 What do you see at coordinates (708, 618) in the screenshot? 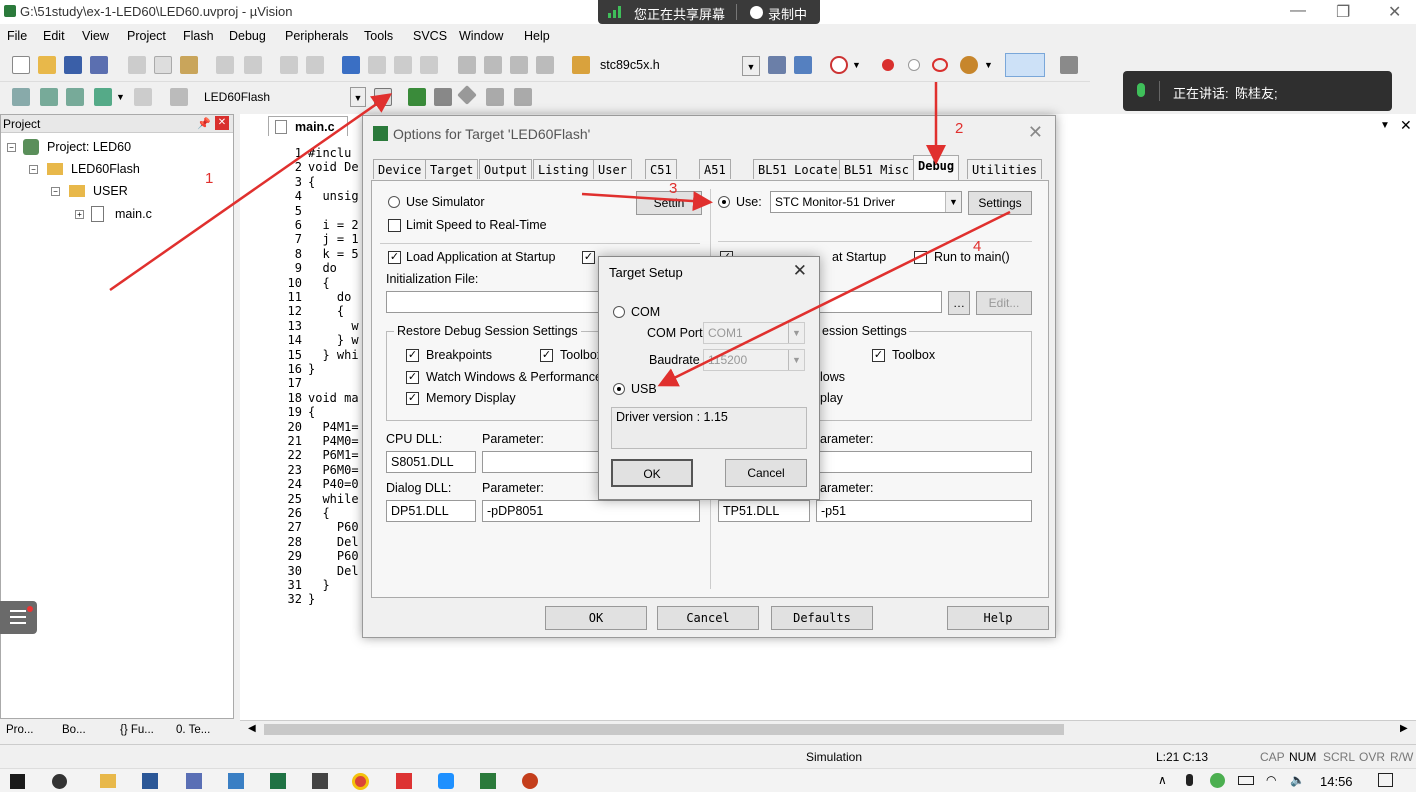
I see `options-cancel-button: Cancel` at bounding box center [708, 618].